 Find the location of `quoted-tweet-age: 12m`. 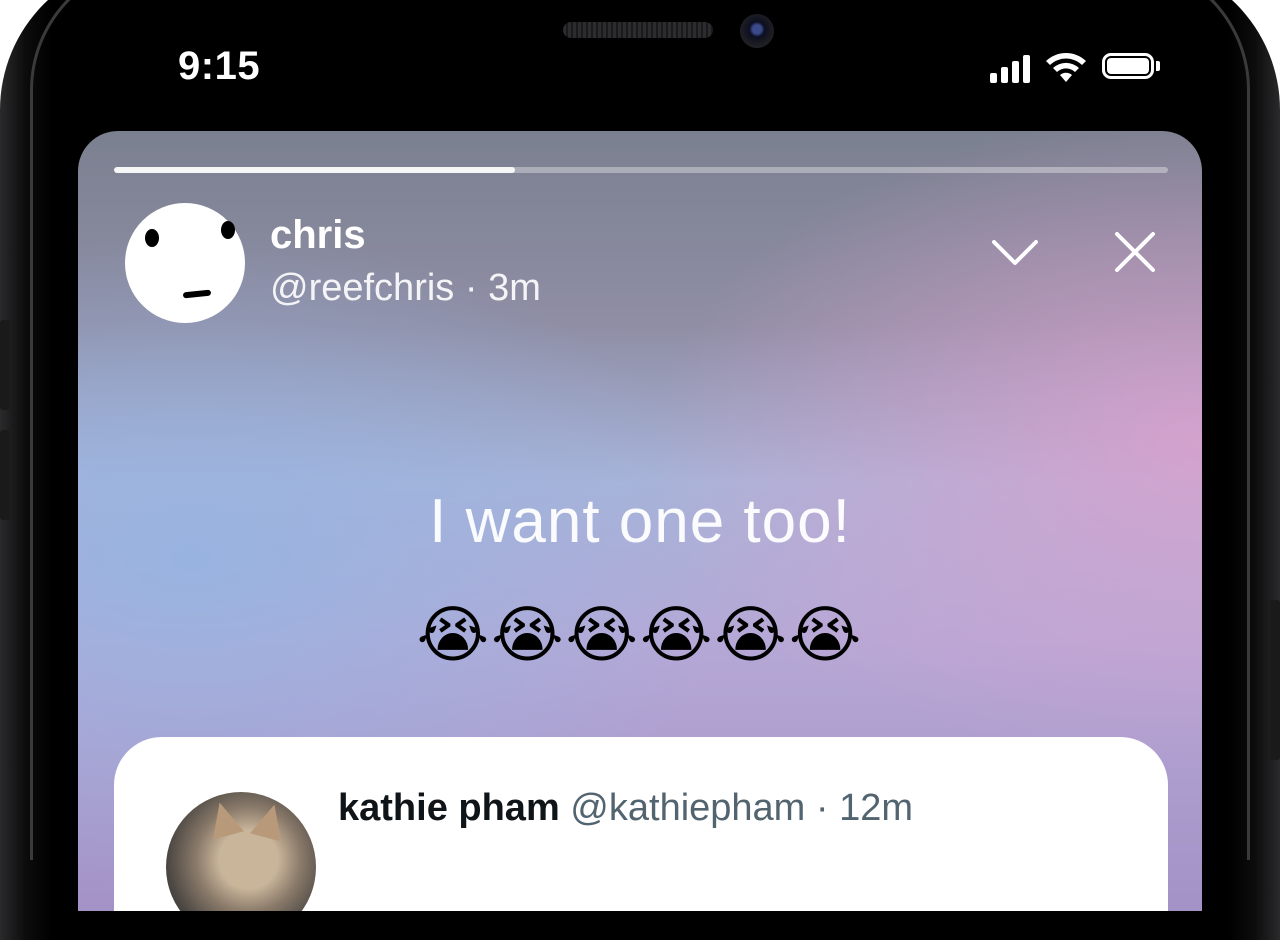

quoted-tweet-age: 12m is located at coordinates (876, 808).